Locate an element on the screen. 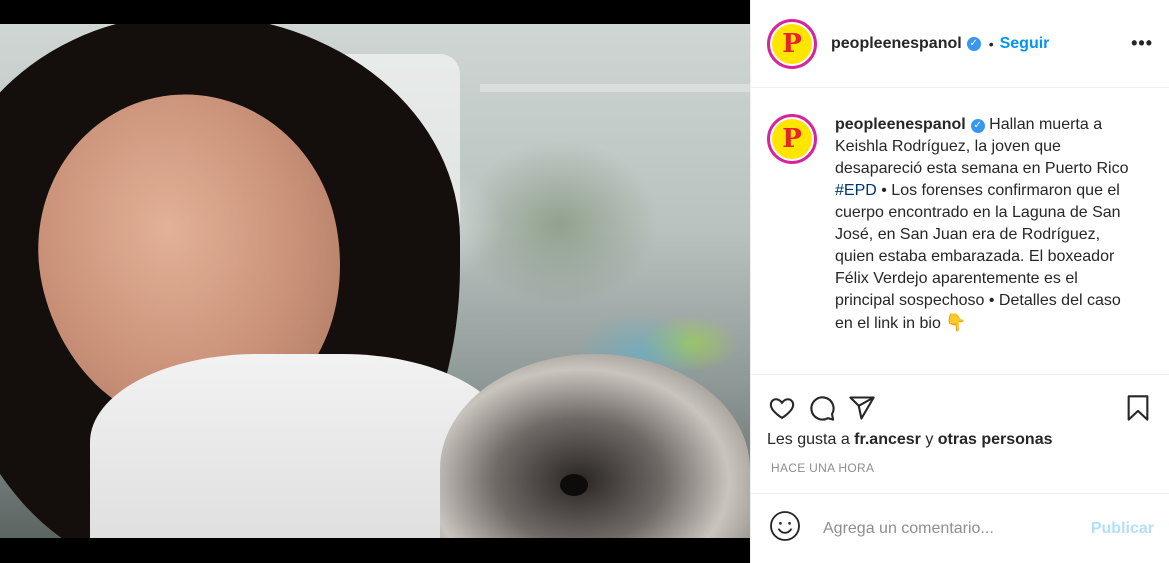 This screenshot has width=1169, height=563. likes-prefix: Les gusta a is located at coordinates (811, 439).